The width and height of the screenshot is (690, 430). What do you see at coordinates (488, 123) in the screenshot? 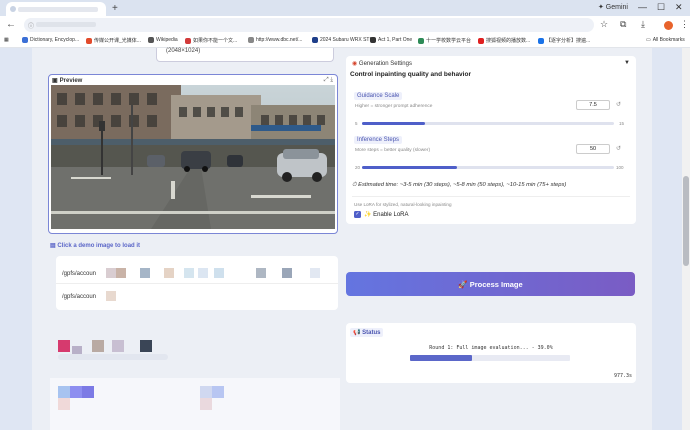
I see `guidance-scale-slider` at bounding box center [488, 123].